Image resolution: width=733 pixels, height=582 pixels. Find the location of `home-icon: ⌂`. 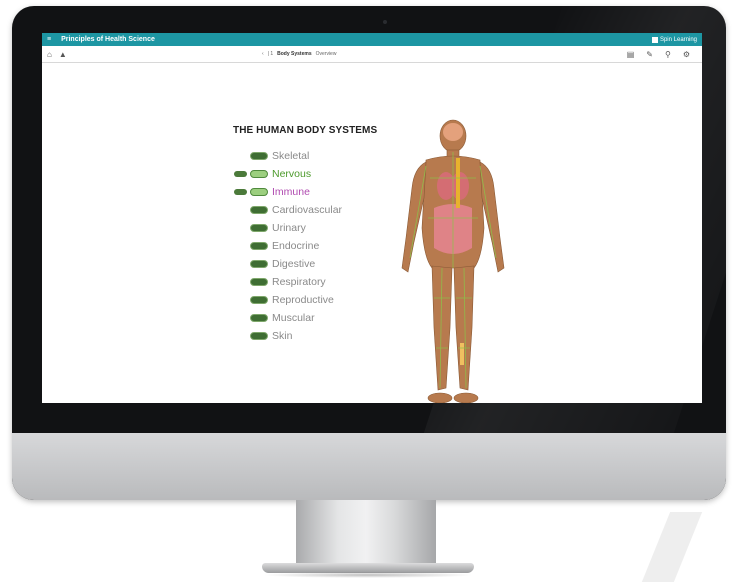

home-icon: ⌂ is located at coordinates (49, 54).